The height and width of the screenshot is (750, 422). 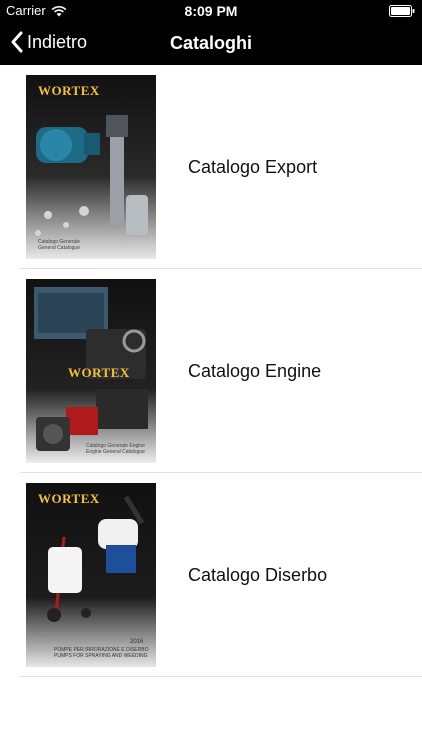 I want to click on navigation-bar: Indietro Cataloghi, so click(x=211, y=43).